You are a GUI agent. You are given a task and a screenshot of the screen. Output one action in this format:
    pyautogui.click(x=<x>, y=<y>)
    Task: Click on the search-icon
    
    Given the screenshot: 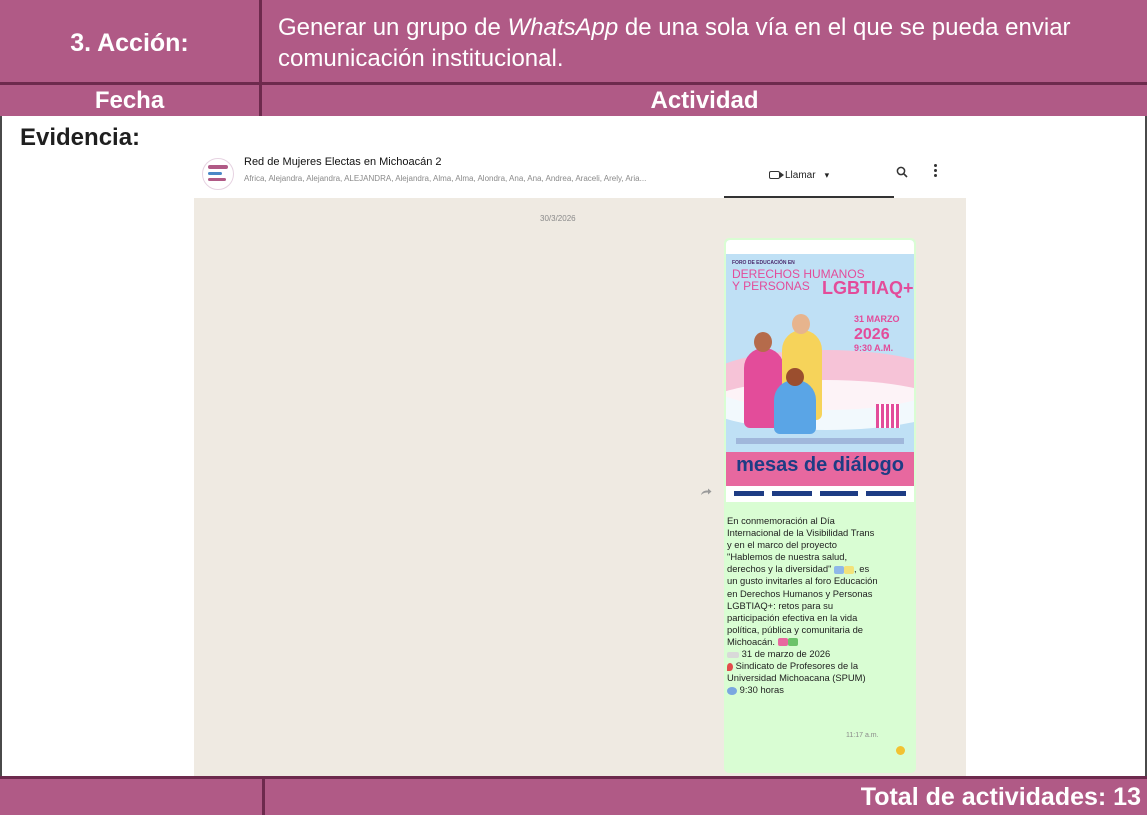 What is the action you would take?
    pyautogui.click(x=902, y=172)
    